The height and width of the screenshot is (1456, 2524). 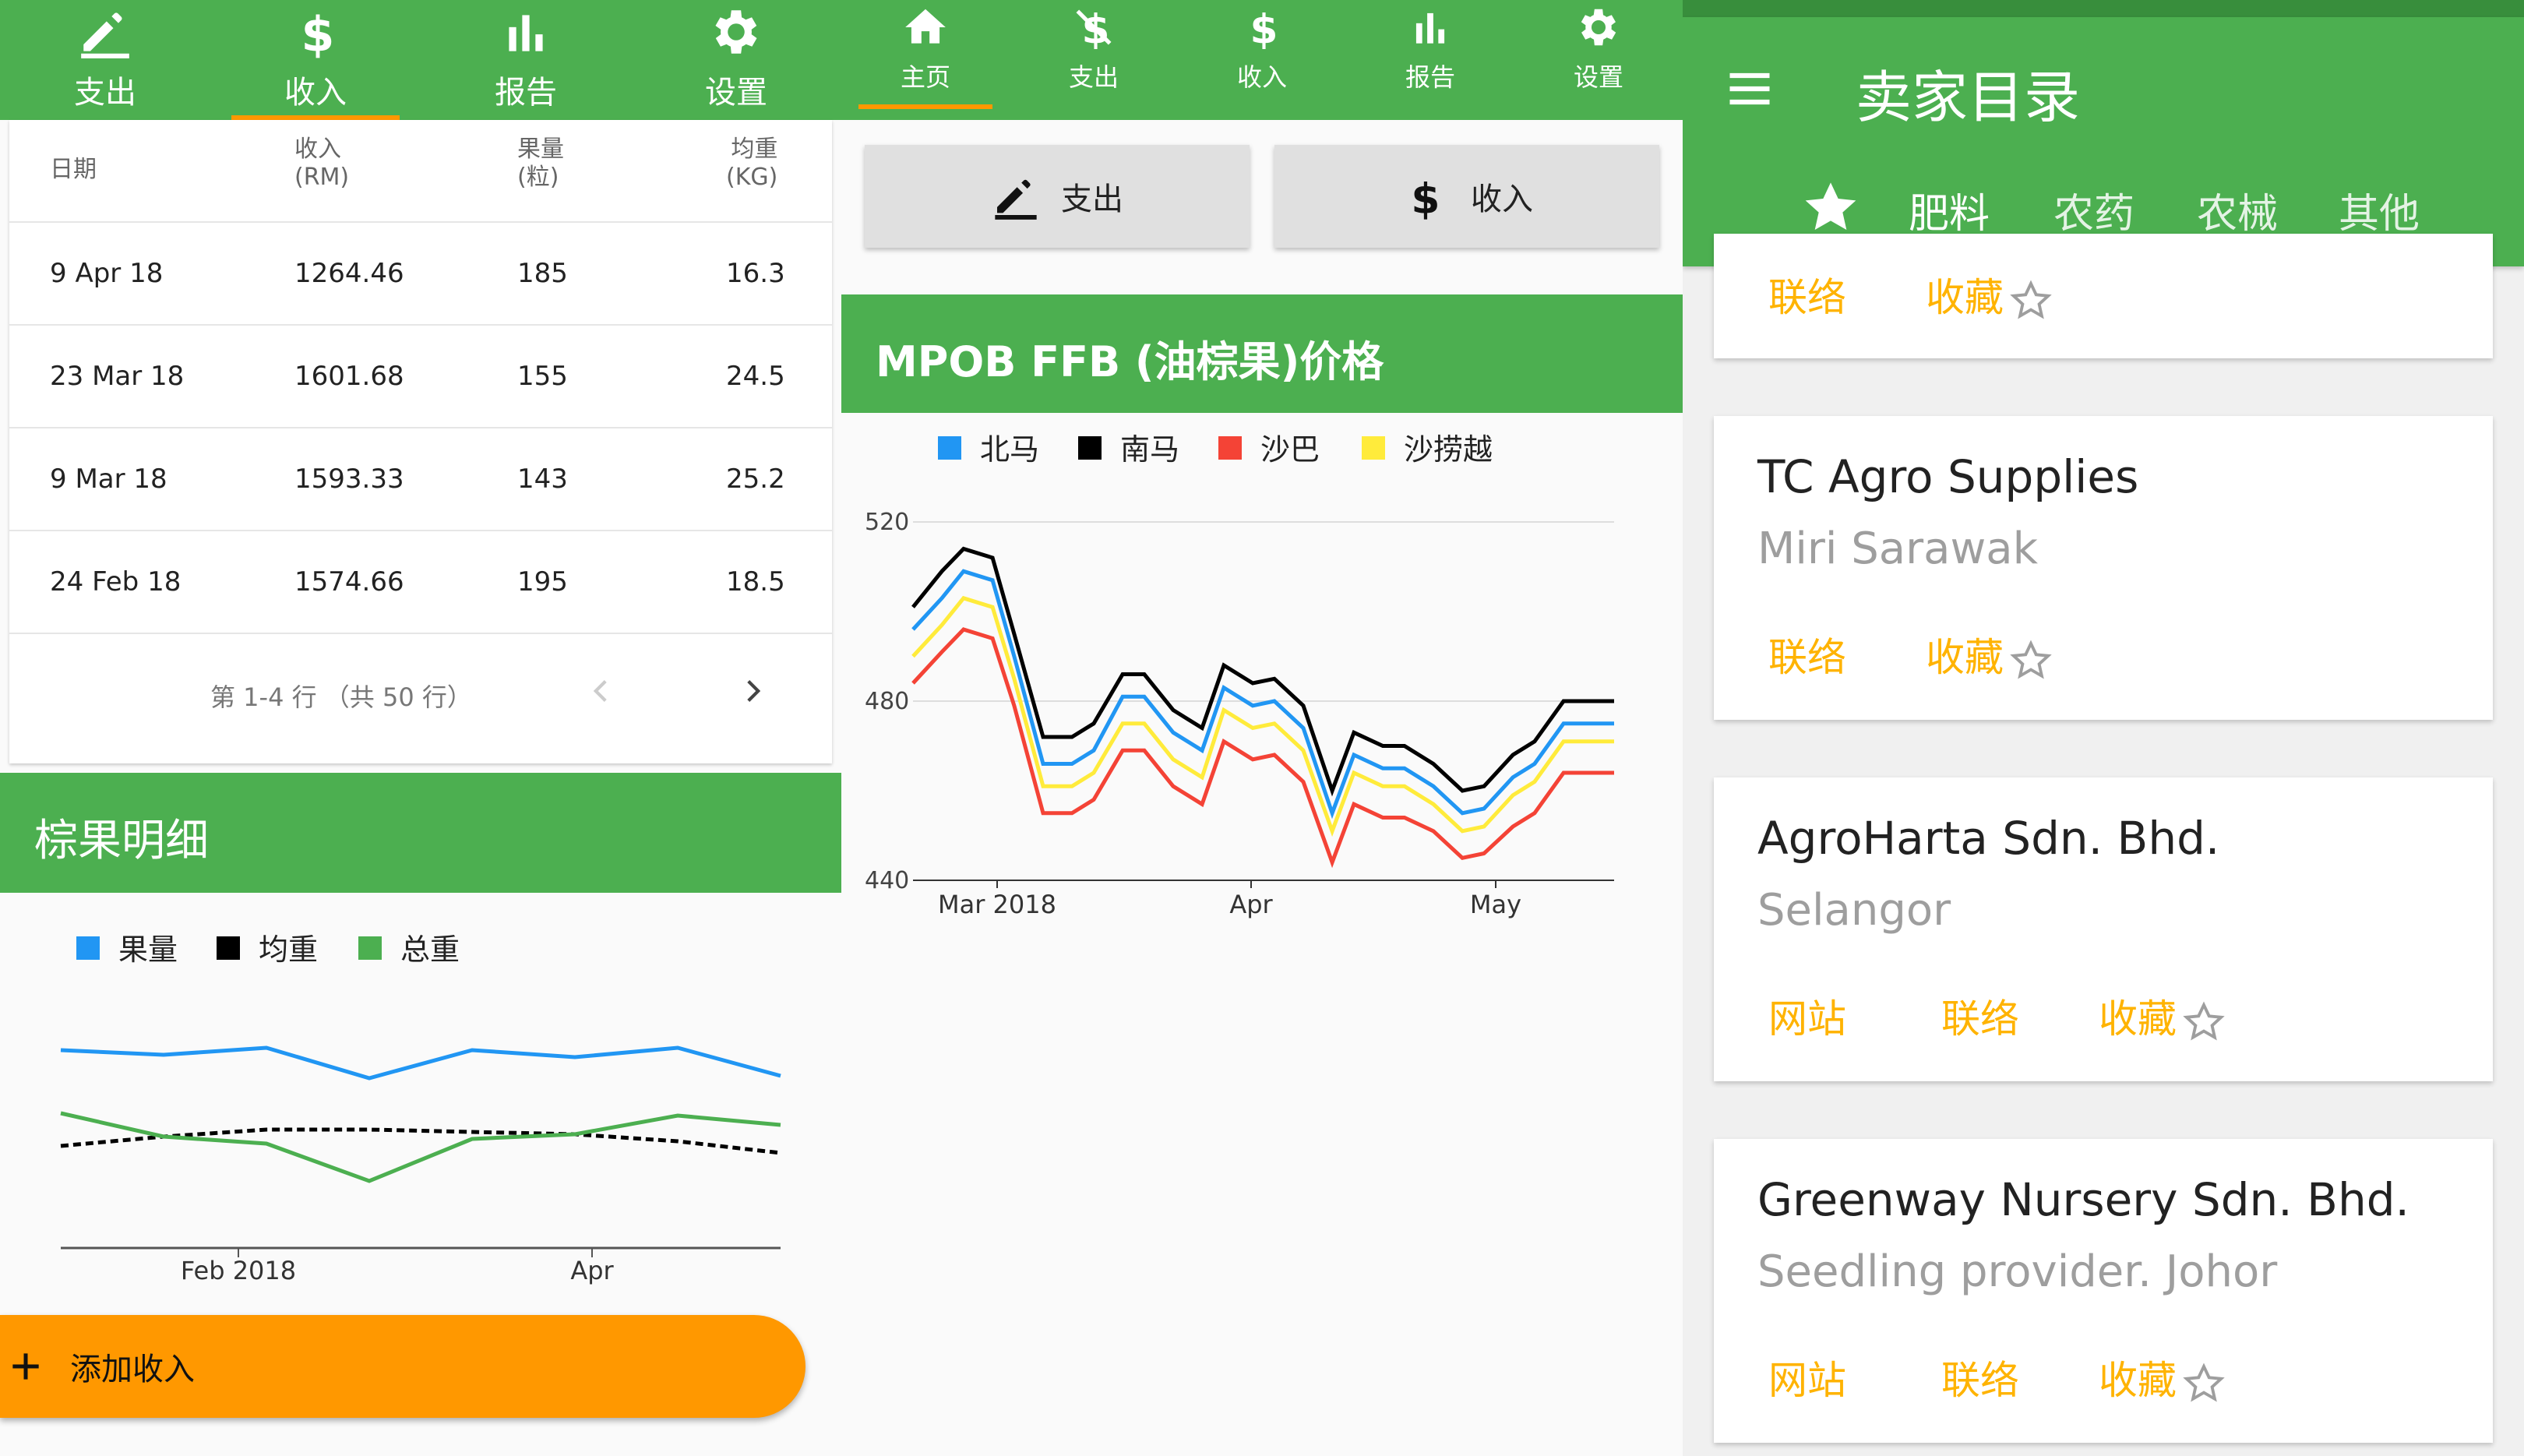 I want to click on x-tick-label: Feb 2018, so click(x=238, y=1271).